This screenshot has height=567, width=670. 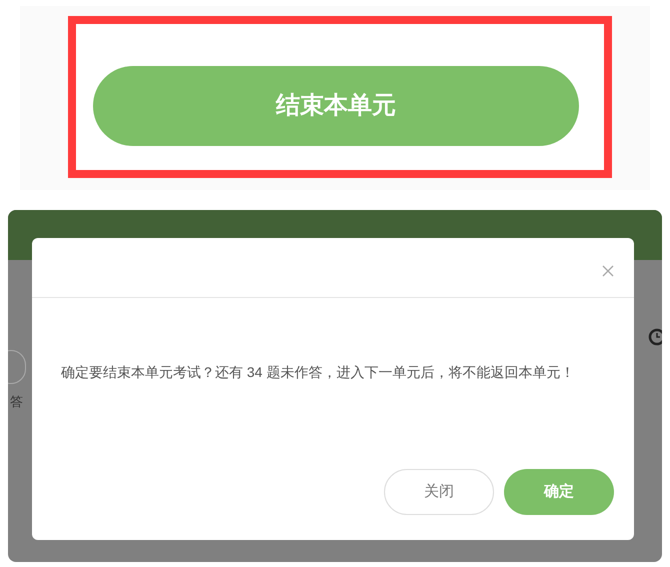 I want to click on clock-icon, so click(x=655, y=337).